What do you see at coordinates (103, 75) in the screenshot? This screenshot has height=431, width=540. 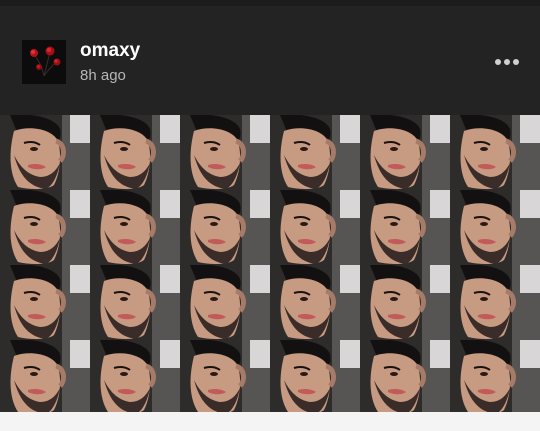 I see `post-timestamp: 8h ago` at bounding box center [103, 75].